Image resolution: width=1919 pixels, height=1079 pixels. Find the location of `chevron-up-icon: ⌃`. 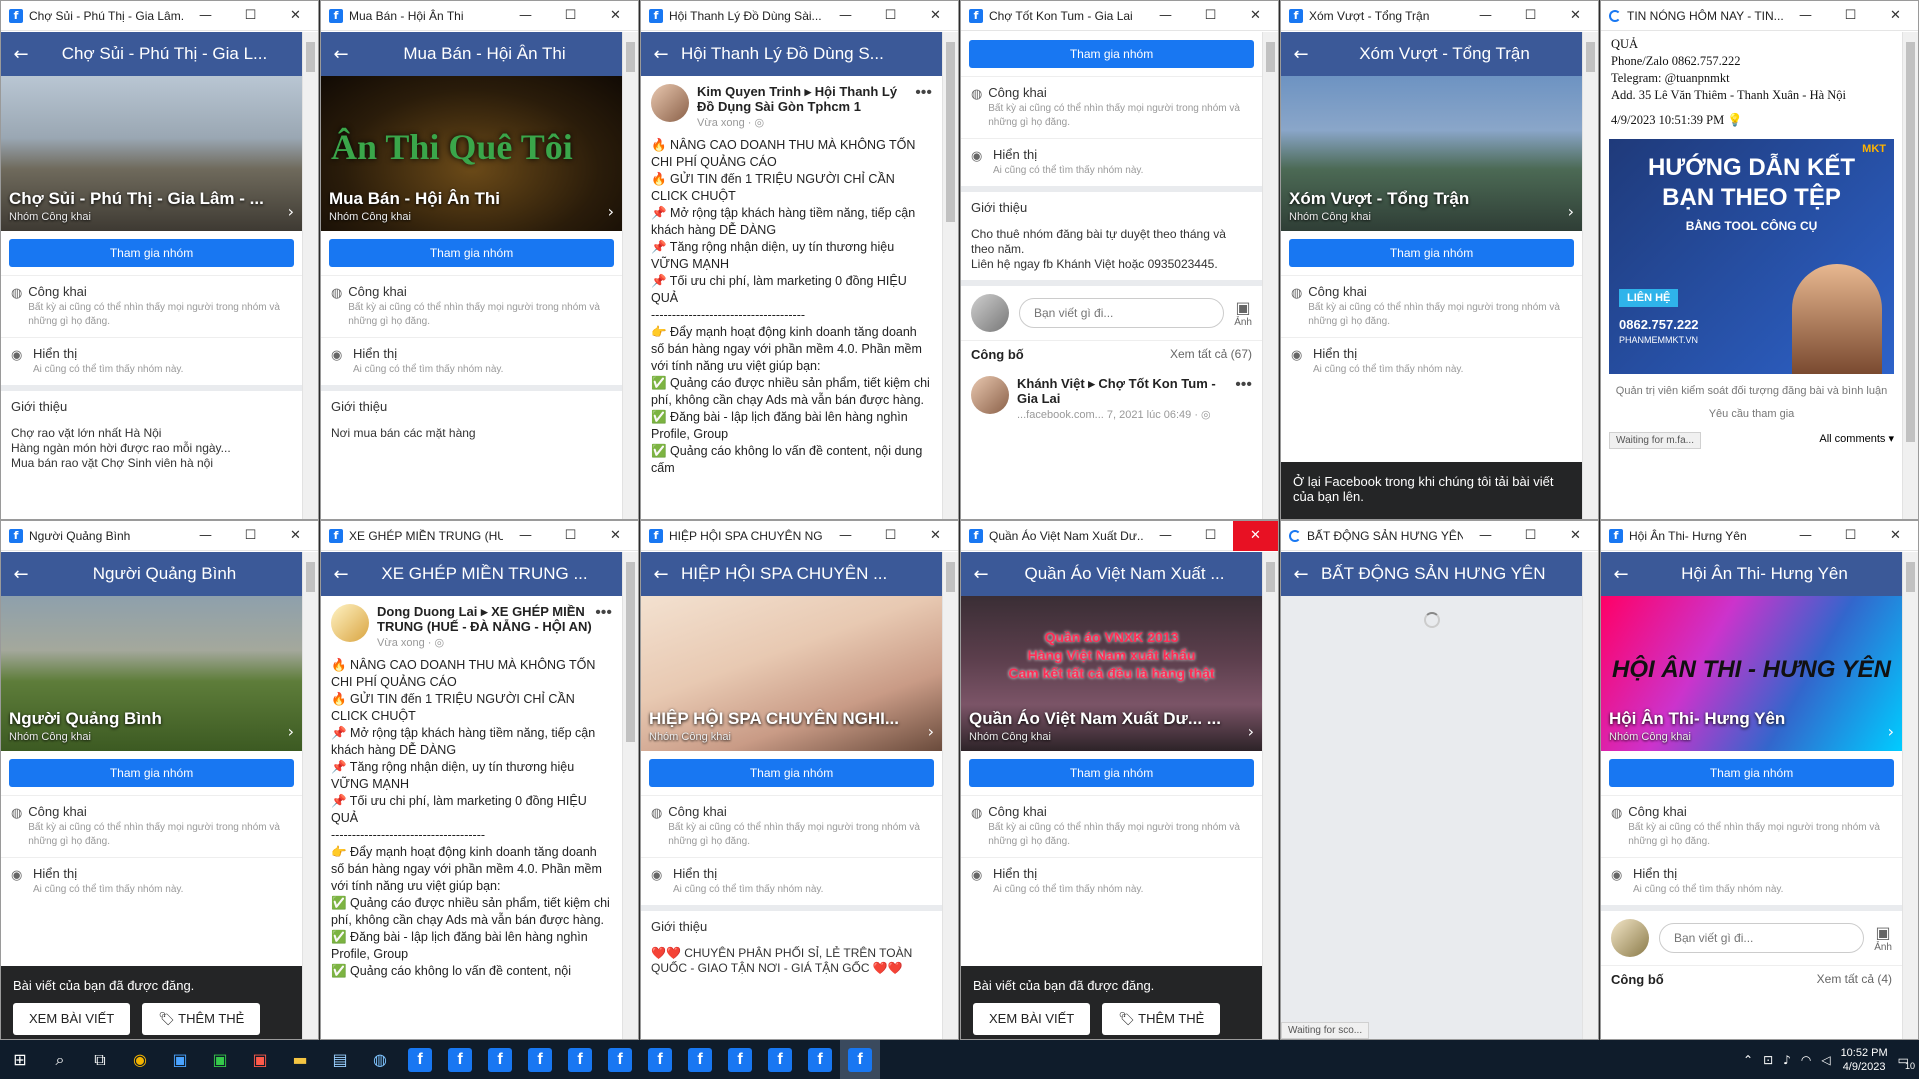

chevron-up-icon: ⌃ is located at coordinates (1748, 1060).